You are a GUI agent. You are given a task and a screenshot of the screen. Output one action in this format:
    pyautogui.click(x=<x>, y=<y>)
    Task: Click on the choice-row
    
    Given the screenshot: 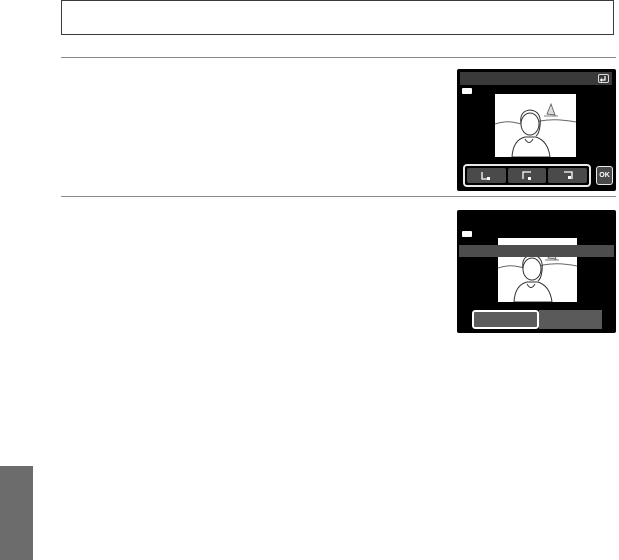 What is the action you would take?
    pyautogui.click(x=536, y=319)
    